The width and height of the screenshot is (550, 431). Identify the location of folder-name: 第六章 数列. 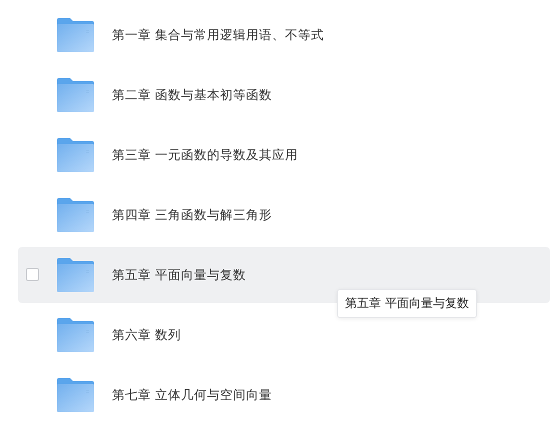
(146, 335).